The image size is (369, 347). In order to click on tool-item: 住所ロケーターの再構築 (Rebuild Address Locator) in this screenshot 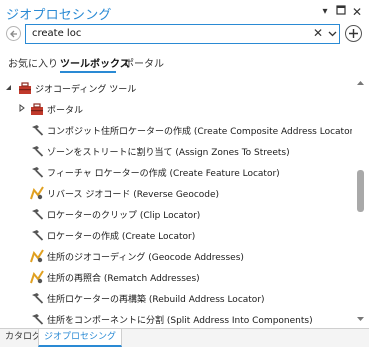, I will do `click(176, 298)`.